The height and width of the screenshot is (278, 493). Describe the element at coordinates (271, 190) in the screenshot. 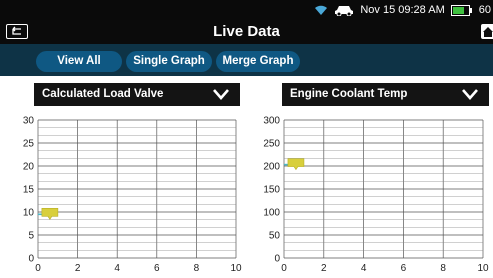

I see `y-tick-label: 150` at that location.